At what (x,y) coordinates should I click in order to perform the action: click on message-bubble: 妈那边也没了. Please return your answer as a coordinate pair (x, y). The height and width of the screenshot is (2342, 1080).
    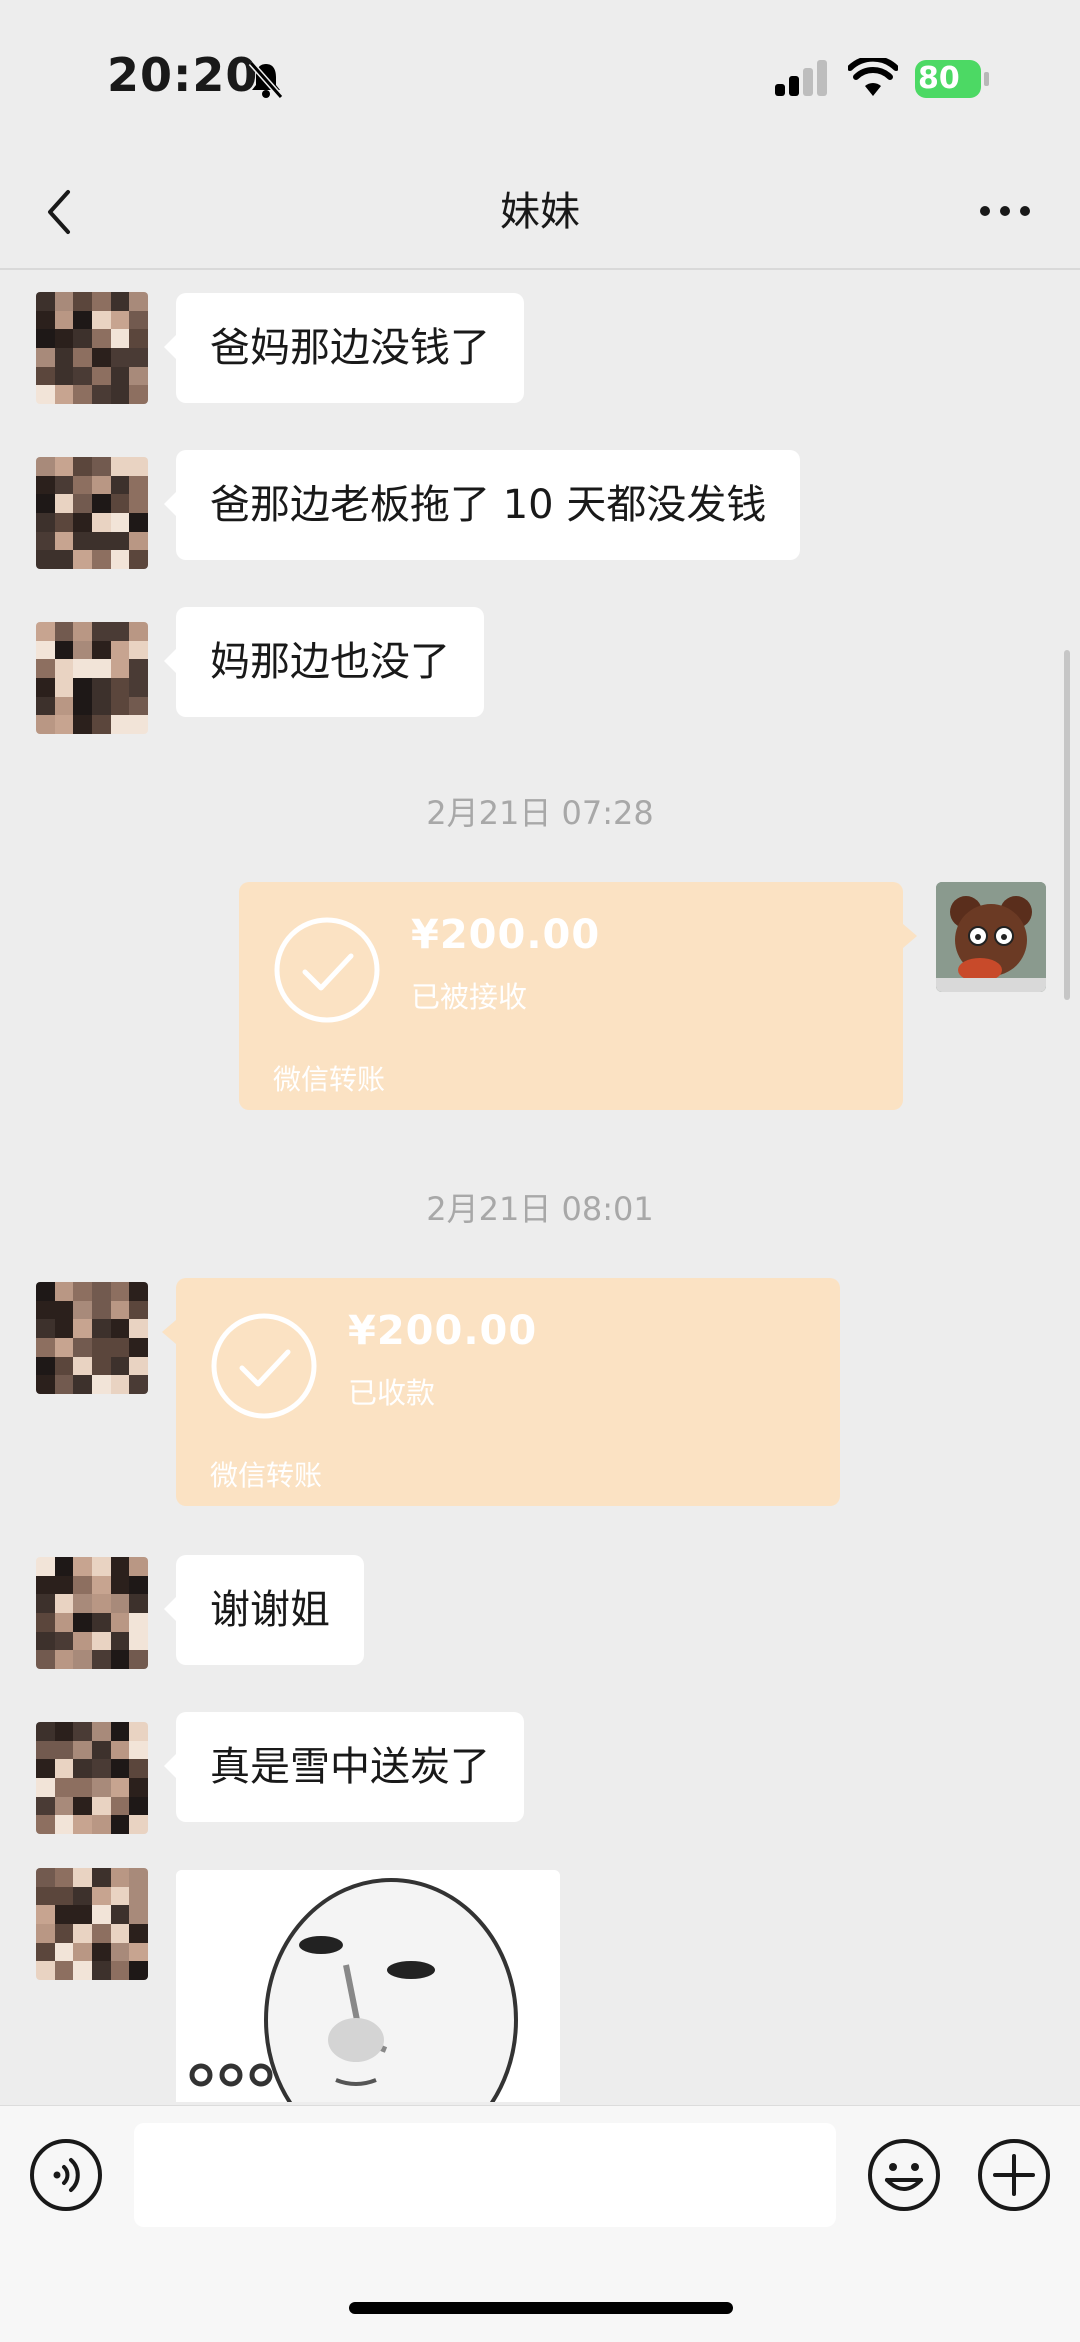
    Looking at the image, I should click on (324, 662).